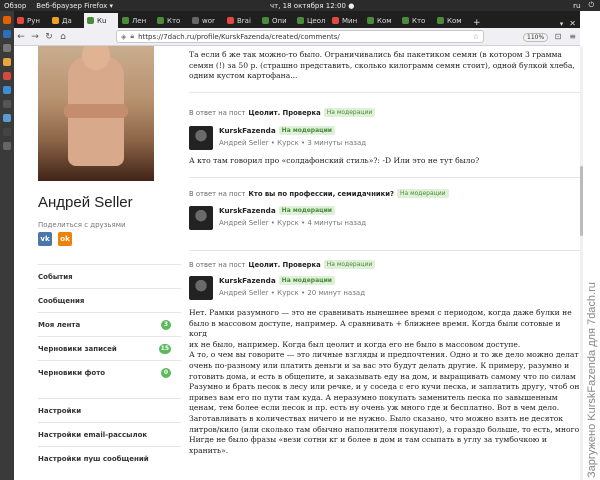 Image resolution: width=600 pixels, height=480 pixels. What do you see at coordinates (77, 348) in the screenshot?
I see `sidebar-menu-label: Черновики записей` at bounding box center [77, 348].